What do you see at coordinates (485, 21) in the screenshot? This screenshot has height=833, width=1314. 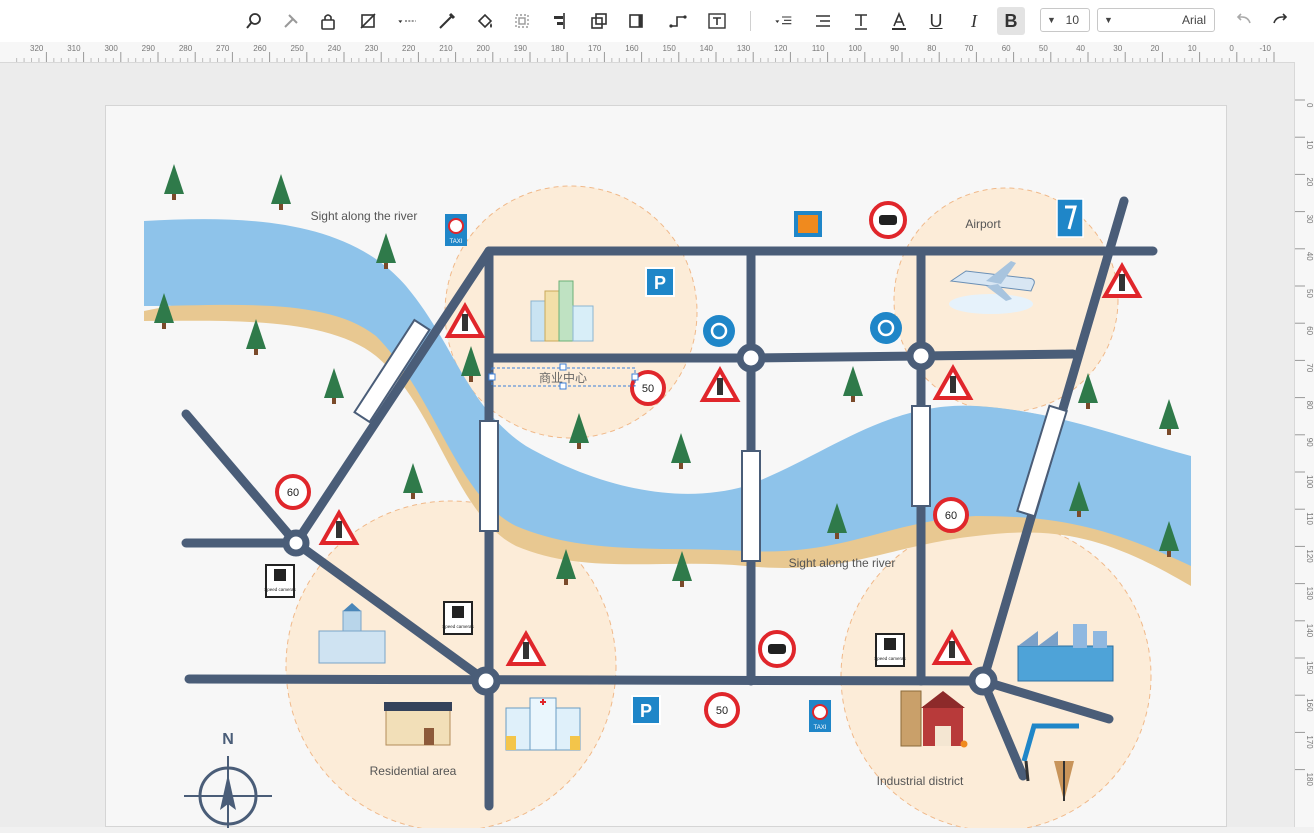 I see `fill-icon` at bounding box center [485, 21].